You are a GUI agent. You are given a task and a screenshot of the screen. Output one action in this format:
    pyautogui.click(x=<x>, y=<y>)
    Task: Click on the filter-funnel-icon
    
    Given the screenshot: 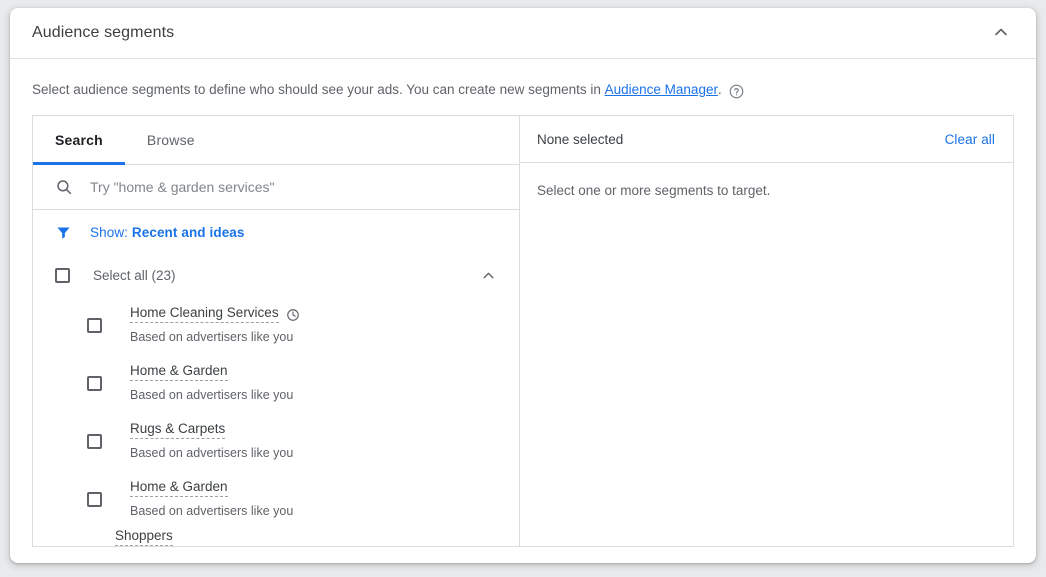 What is the action you would take?
    pyautogui.click(x=63, y=232)
    